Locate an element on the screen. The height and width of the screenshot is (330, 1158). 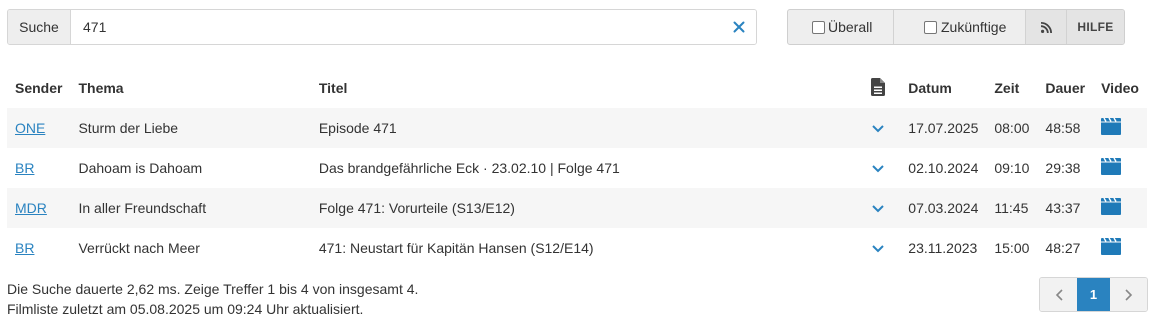
thema-cell: In aller Freundschaft is located at coordinates (190, 208).